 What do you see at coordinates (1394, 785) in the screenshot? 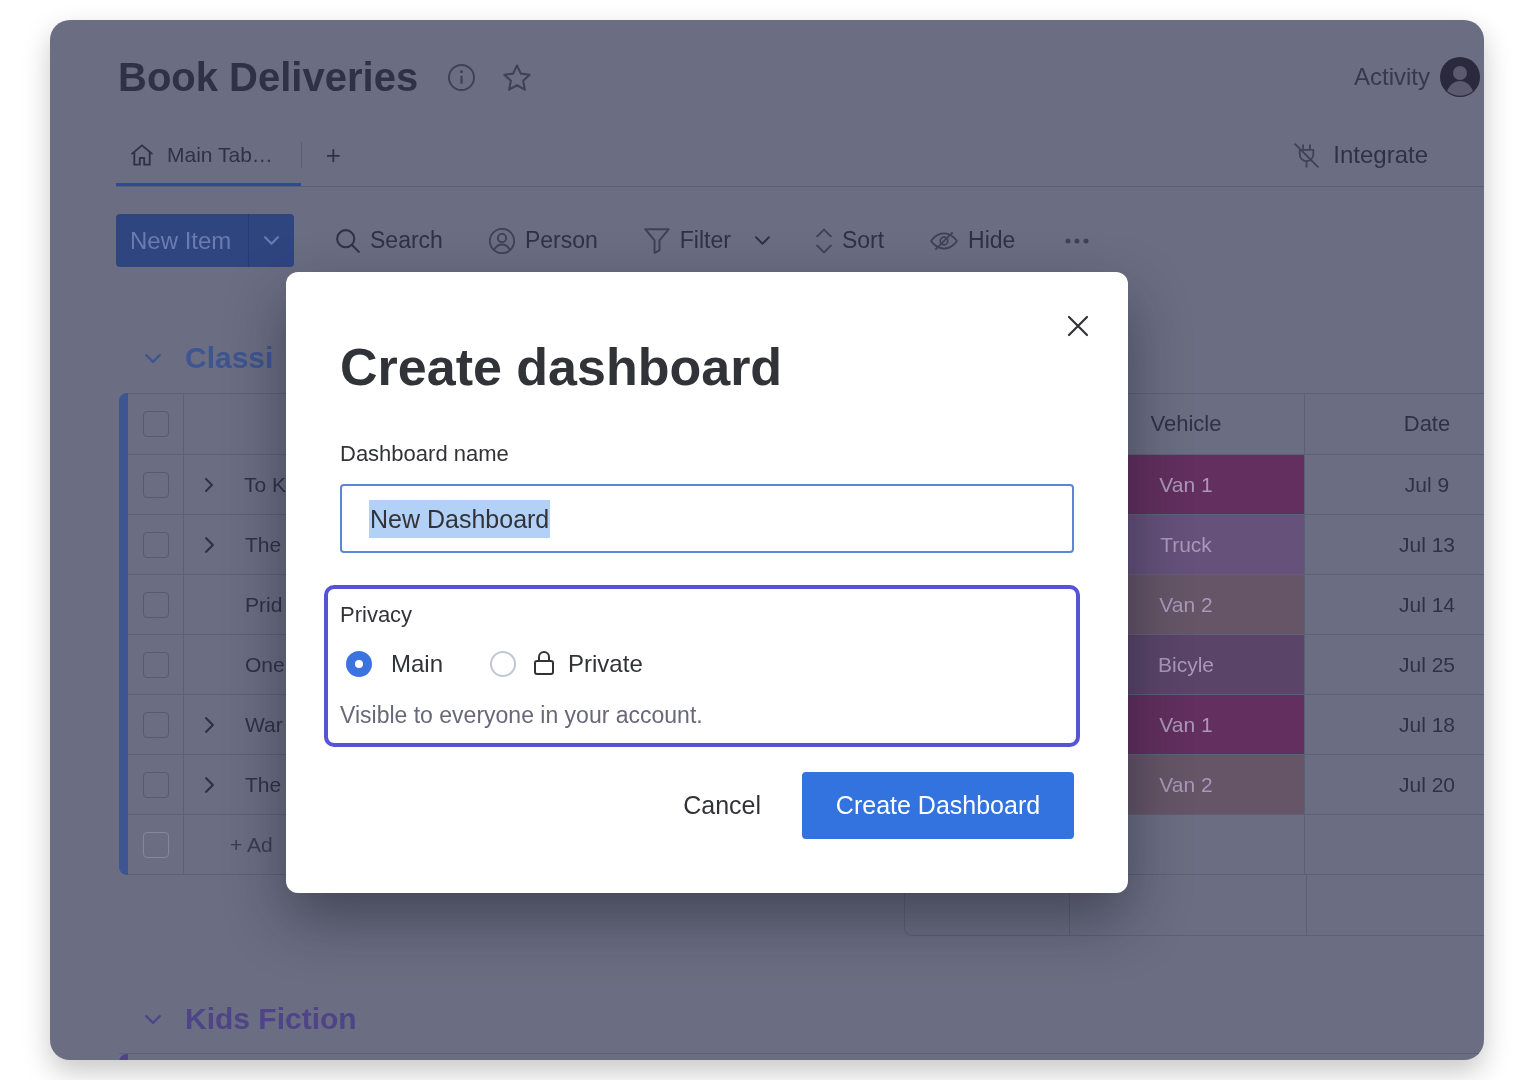
I see `table-cell: Jul 20` at bounding box center [1394, 785].